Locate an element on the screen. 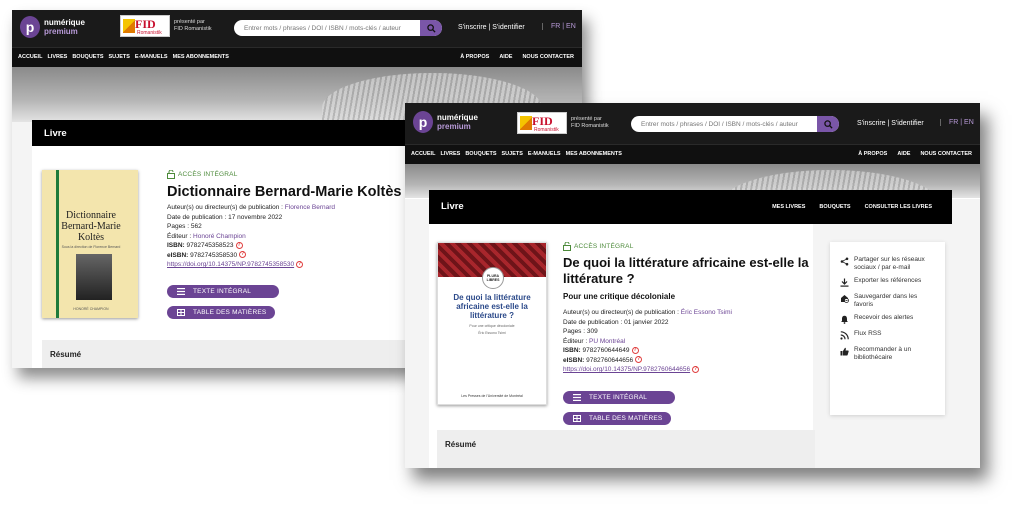 The width and height of the screenshot is (1024, 511). book-title: Dictionnaire Bernard-Marie Koltès is located at coordinates (284, 192).